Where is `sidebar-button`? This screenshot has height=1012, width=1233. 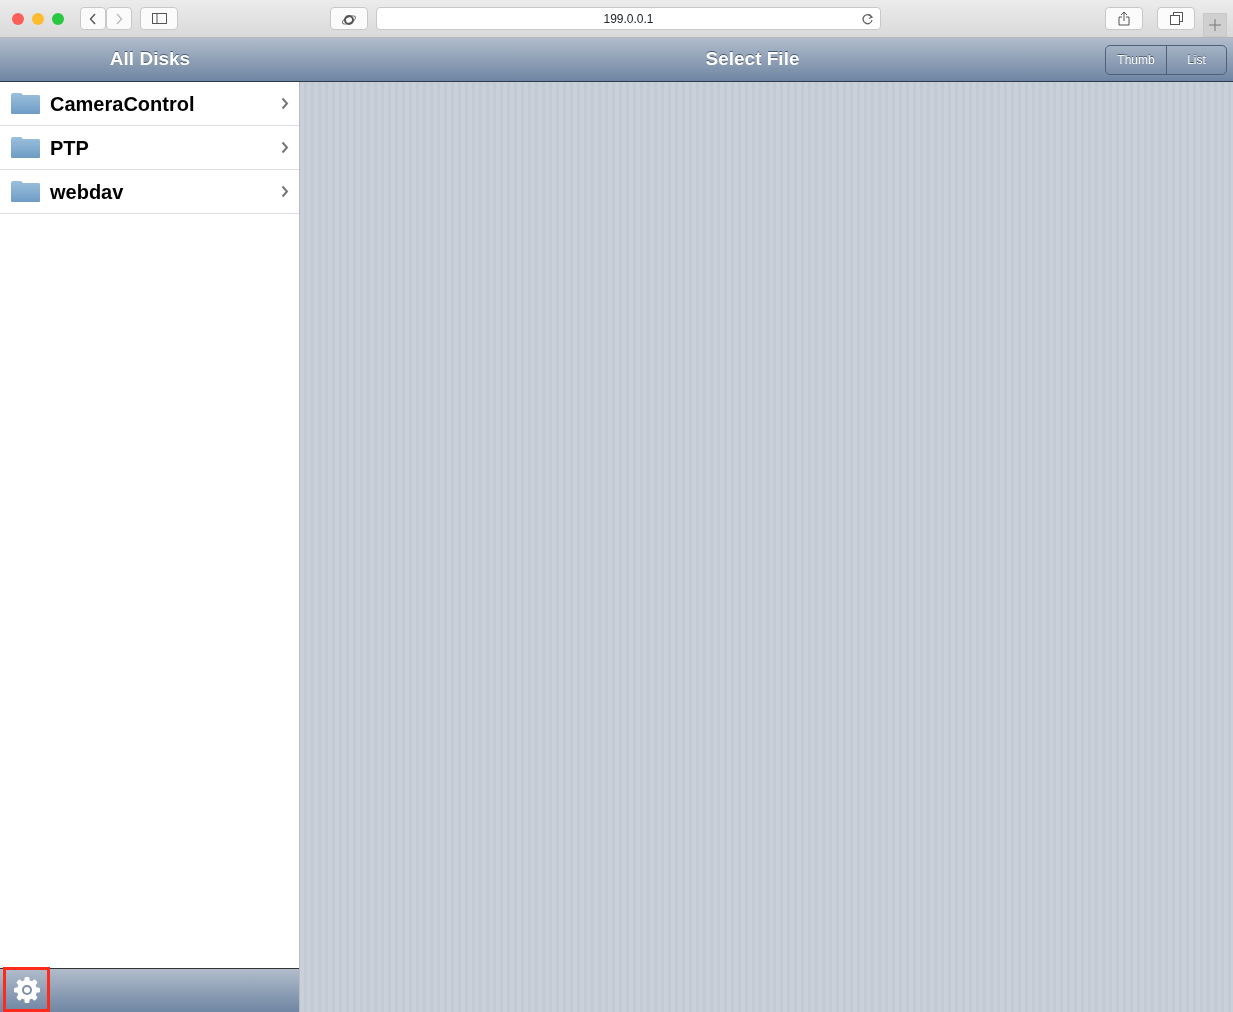
sidebar-button is located at coordinates (159, 18).